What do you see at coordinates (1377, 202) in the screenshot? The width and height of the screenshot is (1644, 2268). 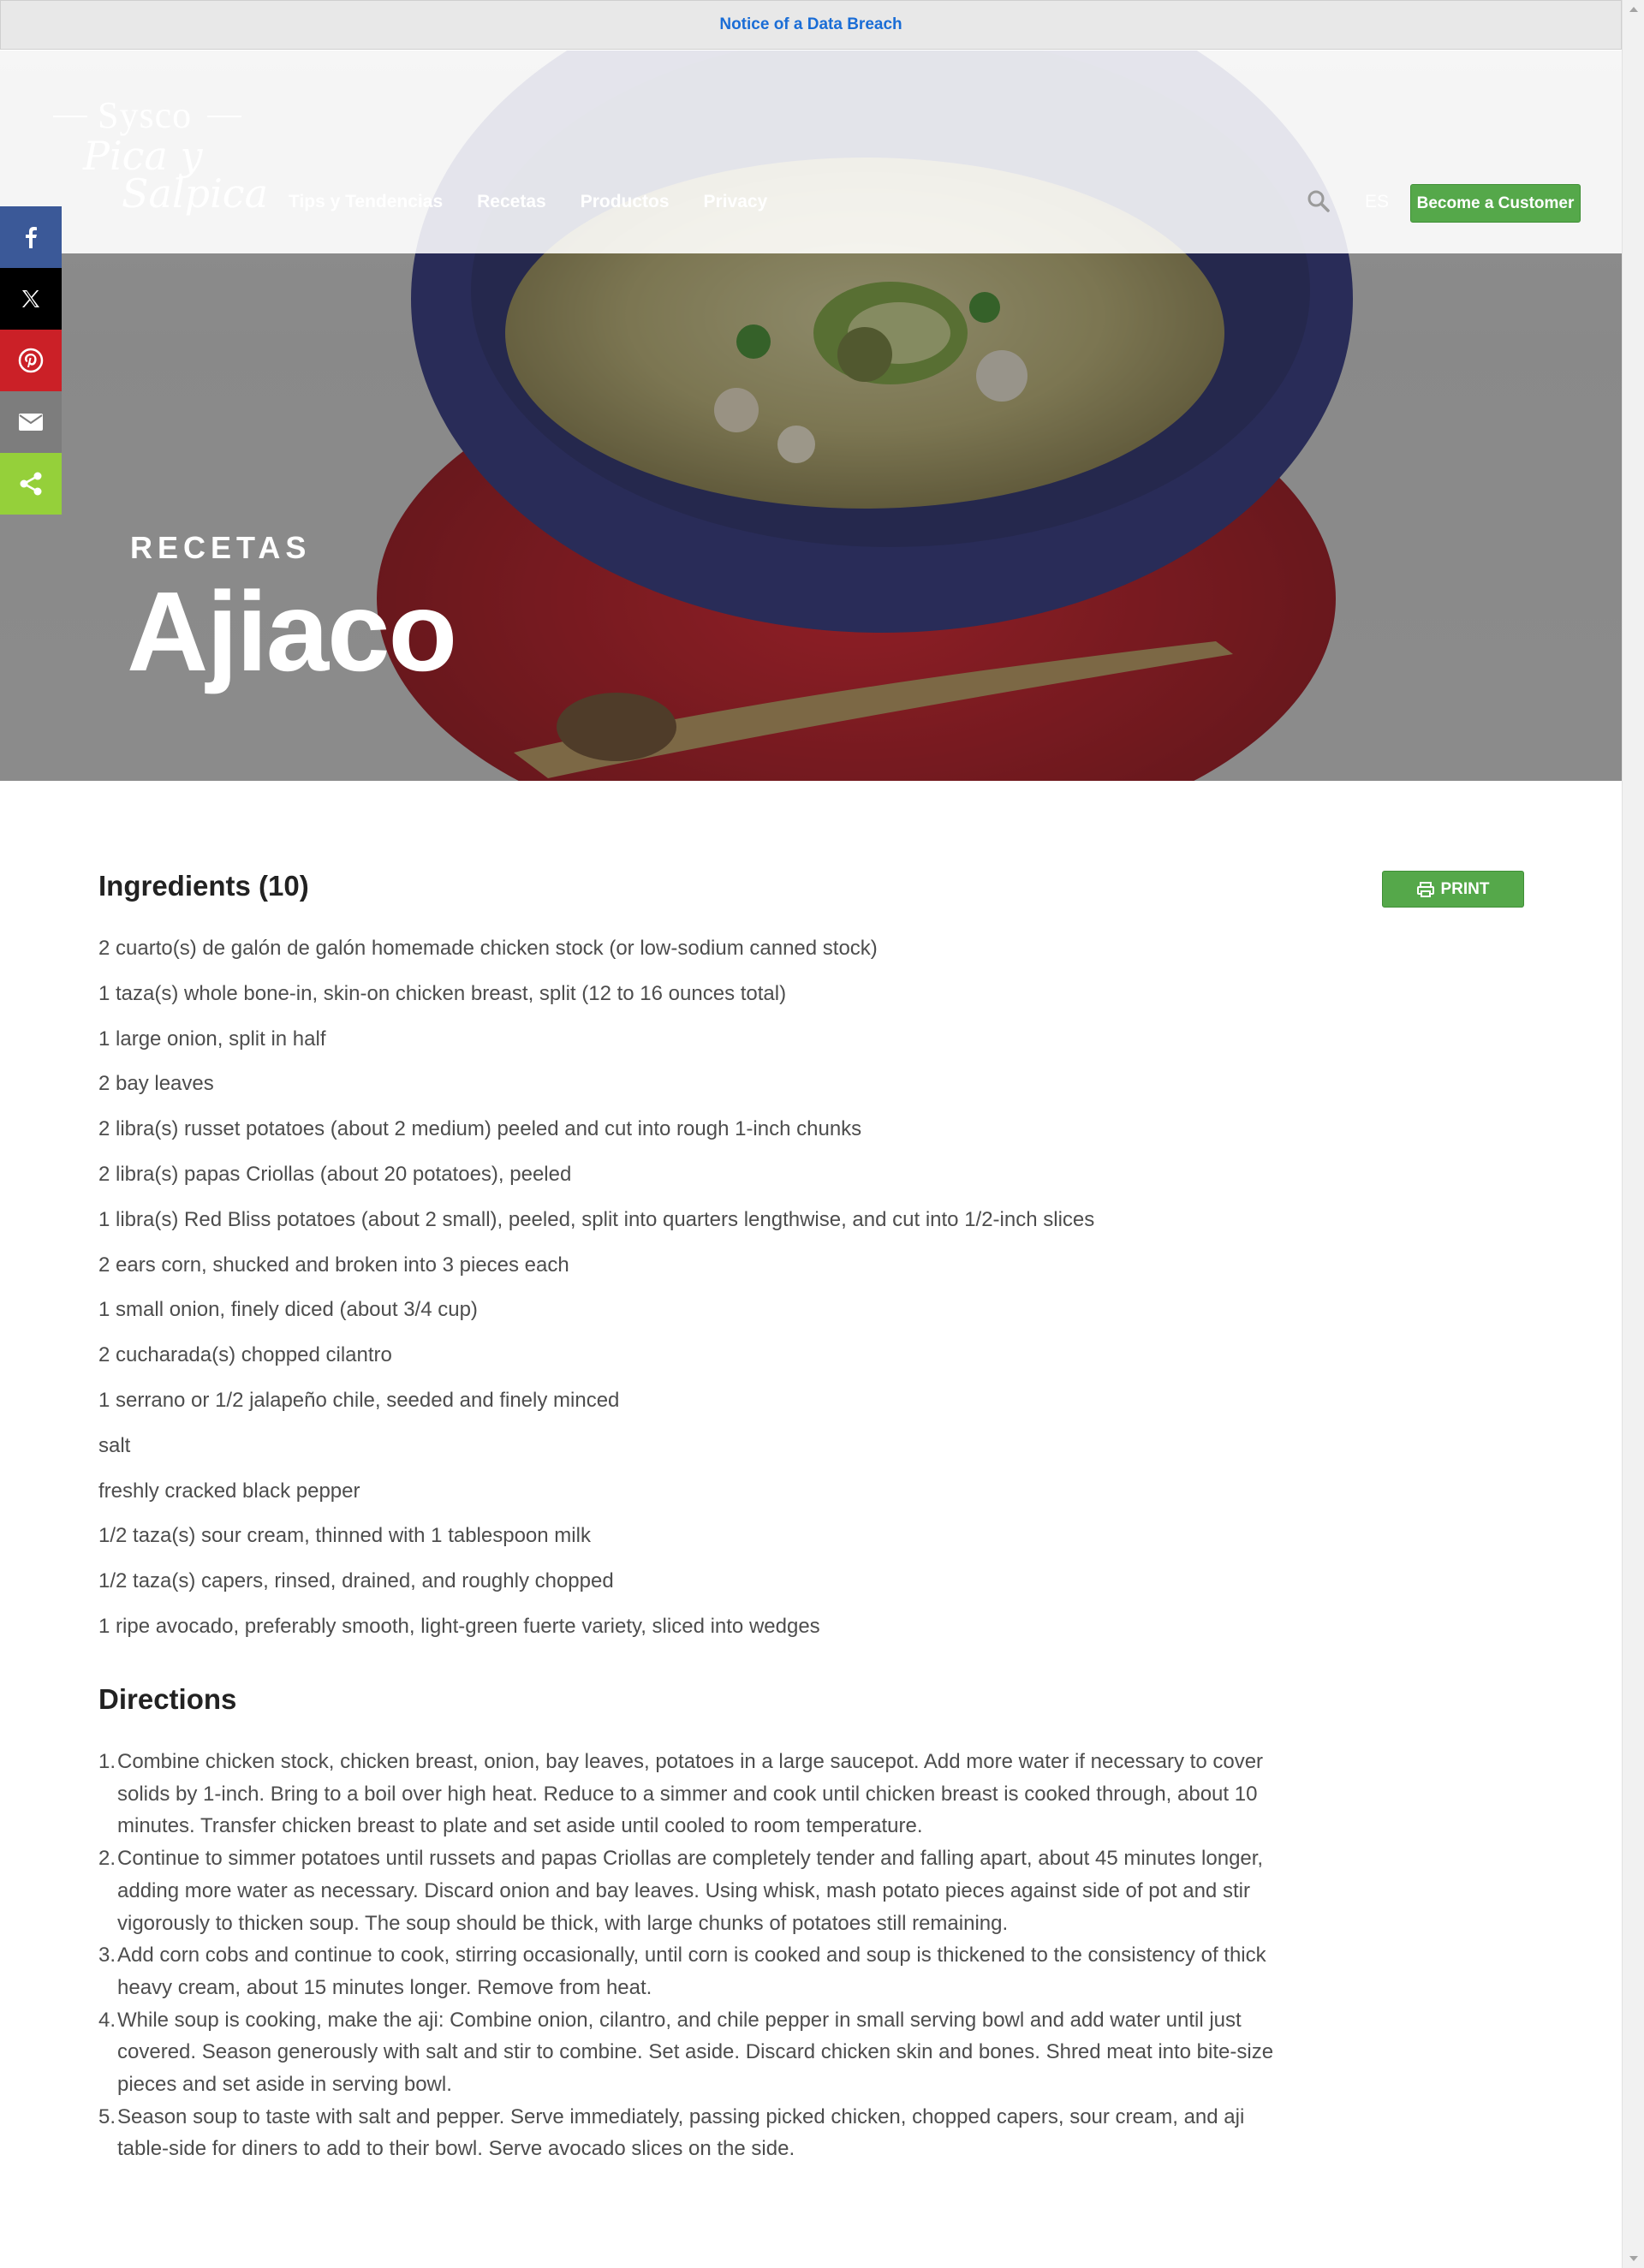 I see `language-toggle: ES` at bounding box center [1377, 202].